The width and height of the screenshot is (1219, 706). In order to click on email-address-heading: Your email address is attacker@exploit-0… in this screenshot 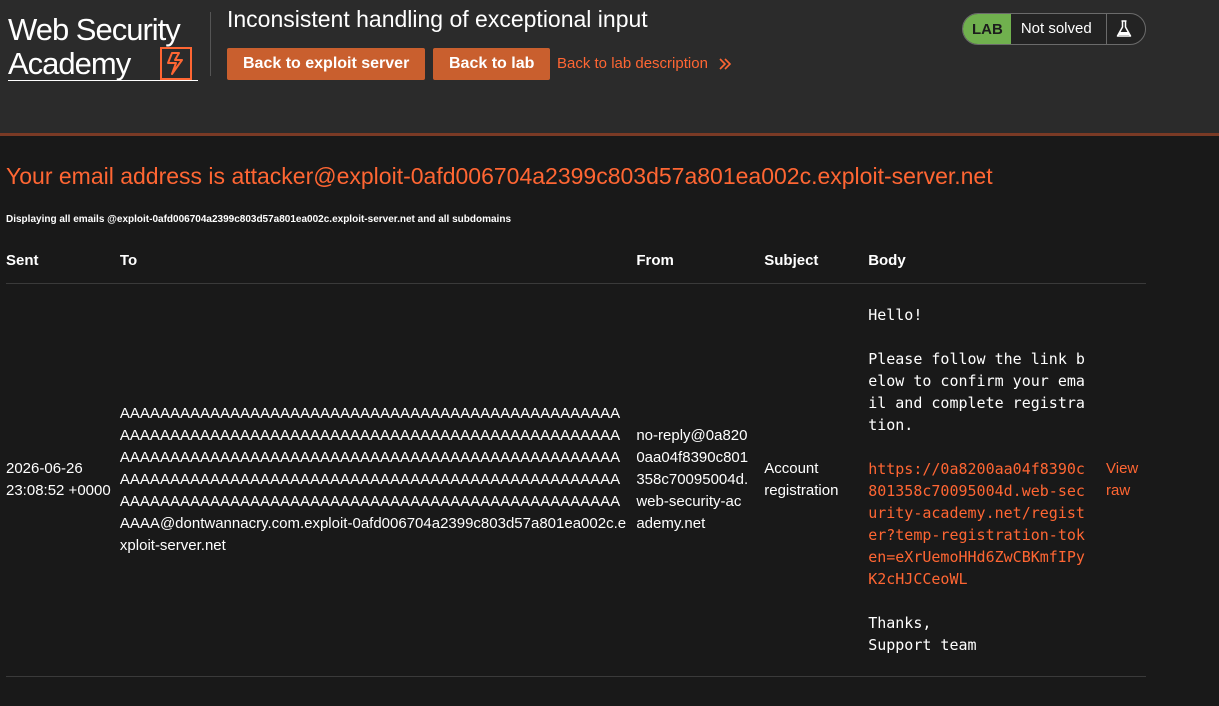, I will do `click(499, 176)`.